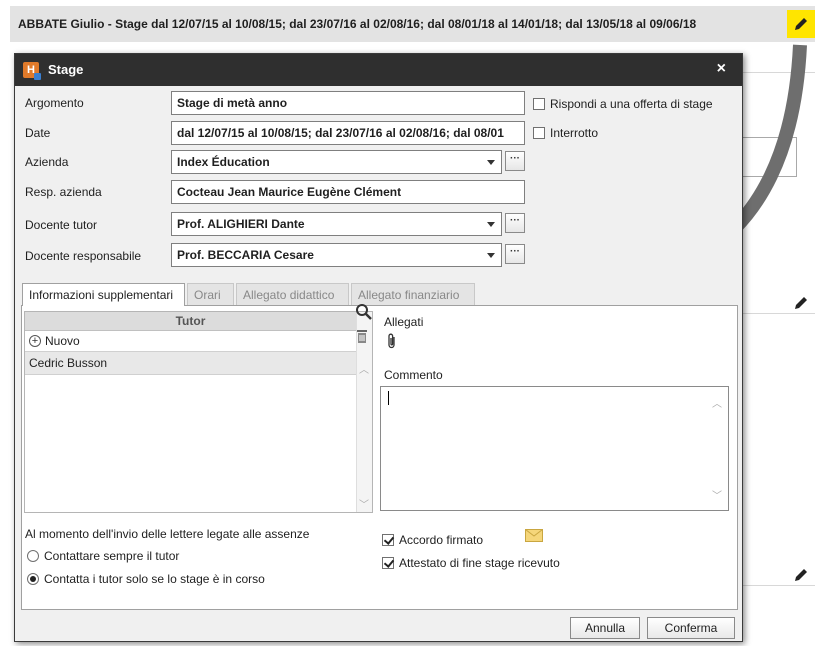 Image resolution: width=815 pixels, height=646 pixels. Describe the element at coordinates (190, 363) in the screenshot. I see `list-item: Cedric Busson` at that location.